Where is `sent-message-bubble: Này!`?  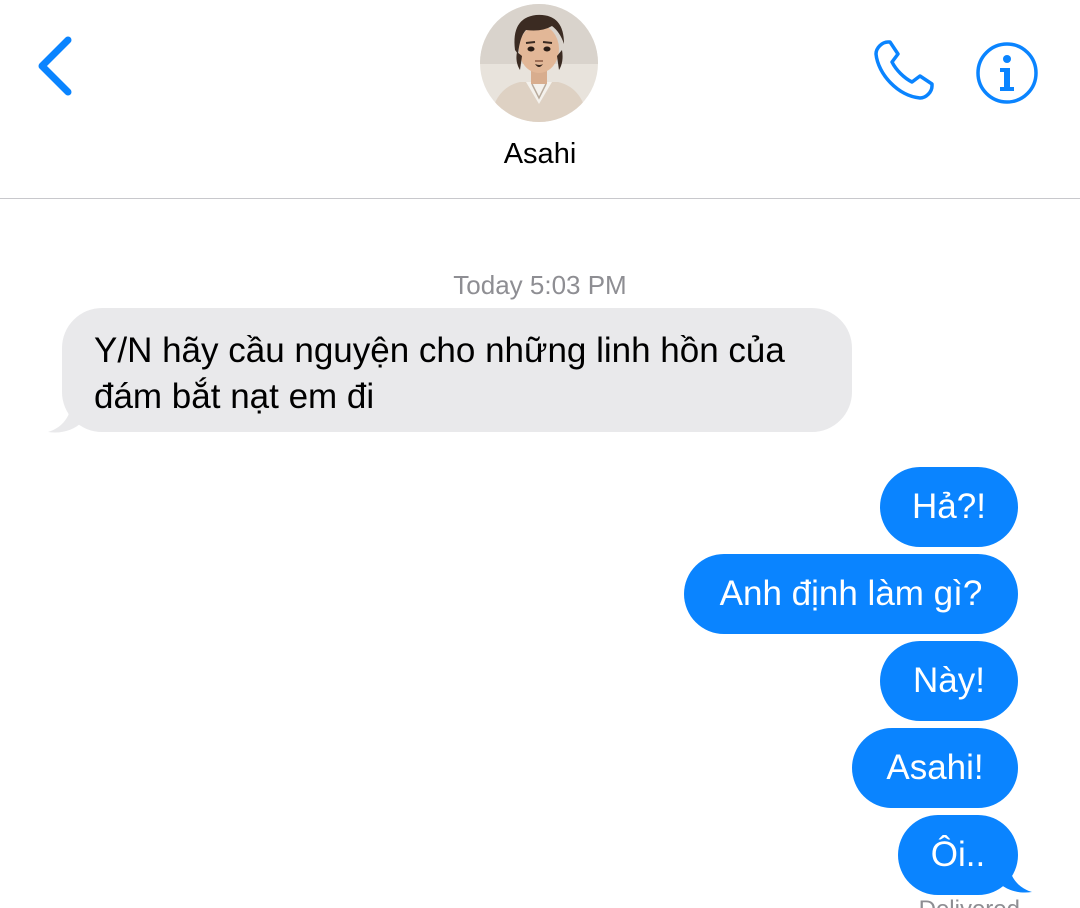
sent-message-bubble: Này! is located at coordinates (949, 681).